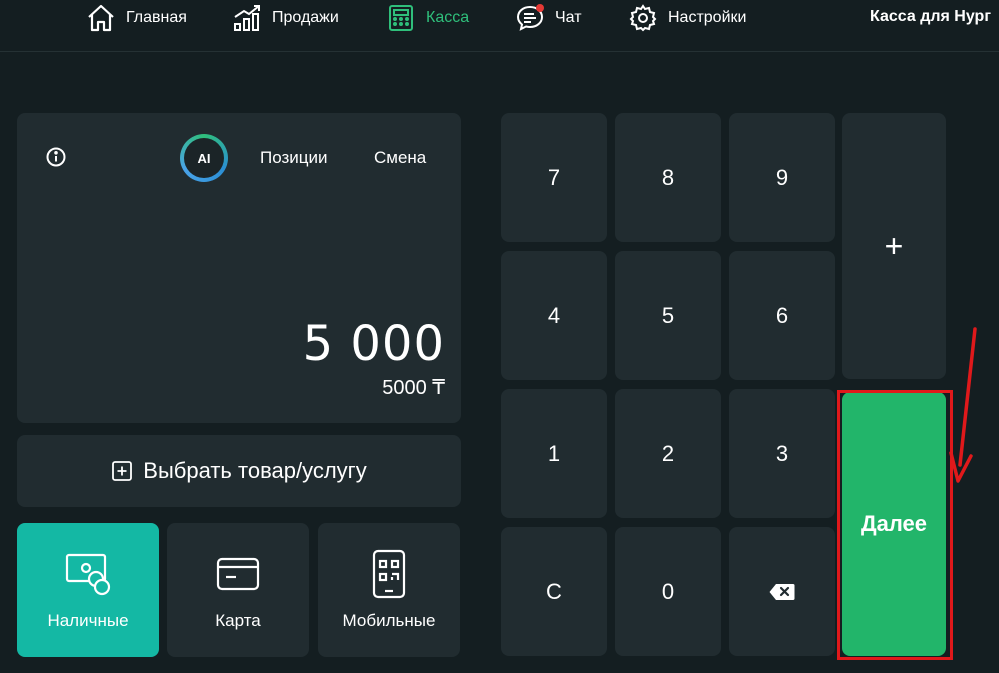 The height and width of the screenshot is (673, 999). What do you see at coordinates (668, 453) in the screenshot?
I see `key-2: 2` at bounding box center [668, 453].